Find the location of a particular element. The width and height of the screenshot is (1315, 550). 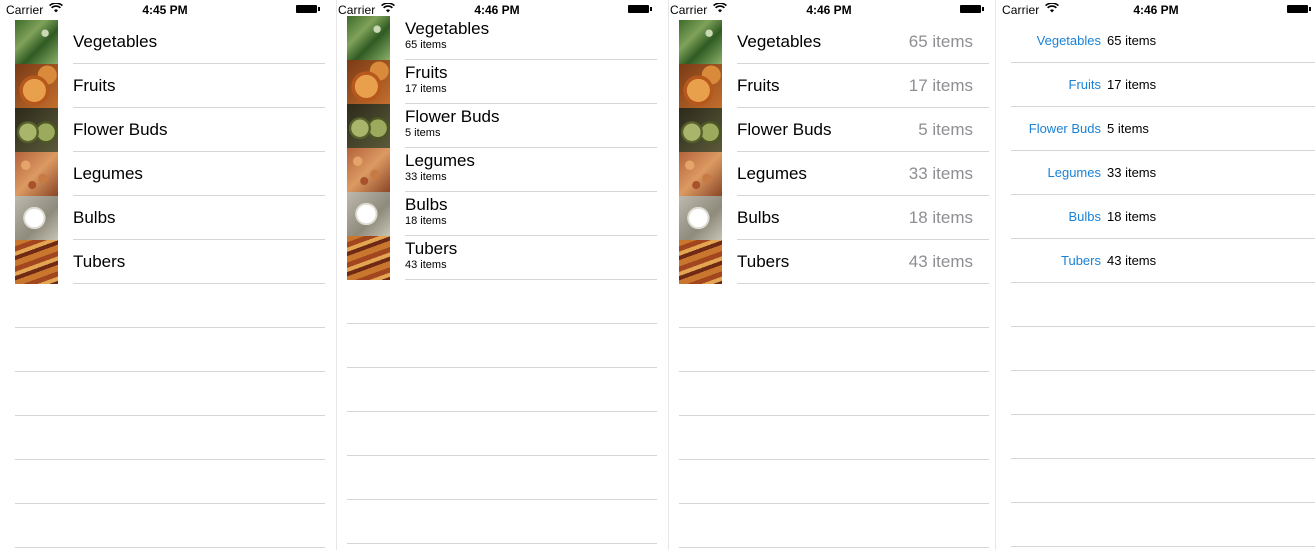

row-label: Legumes is located at coordinates (1074, 172).